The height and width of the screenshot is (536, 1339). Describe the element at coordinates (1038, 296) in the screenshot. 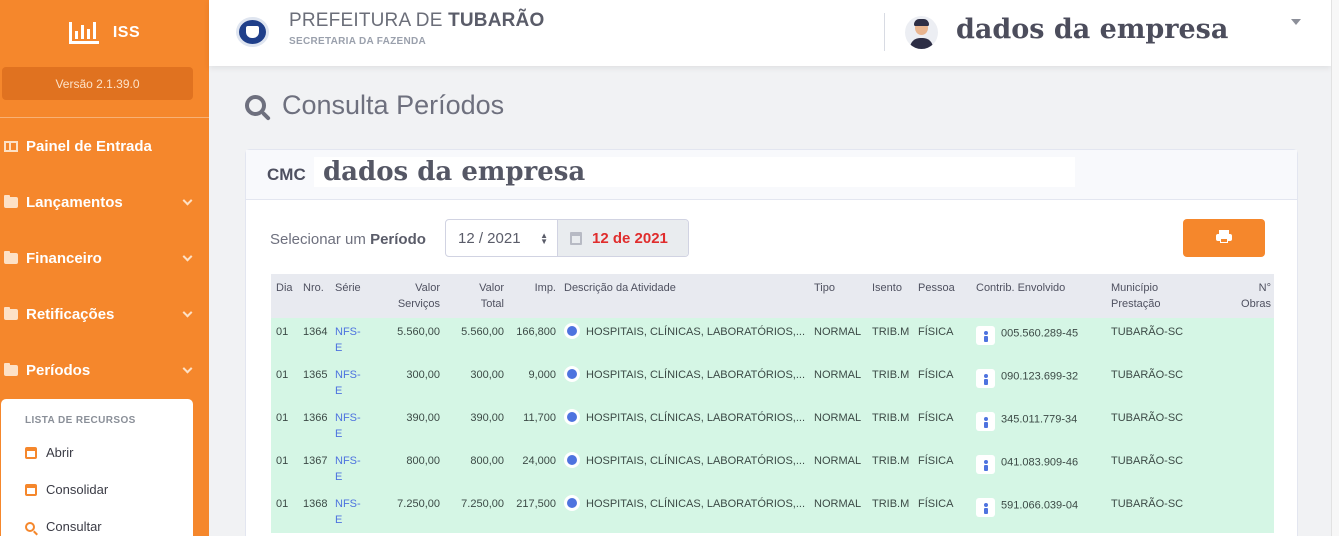

I see `col-contrib: Contrib. Envolvido` at that location.